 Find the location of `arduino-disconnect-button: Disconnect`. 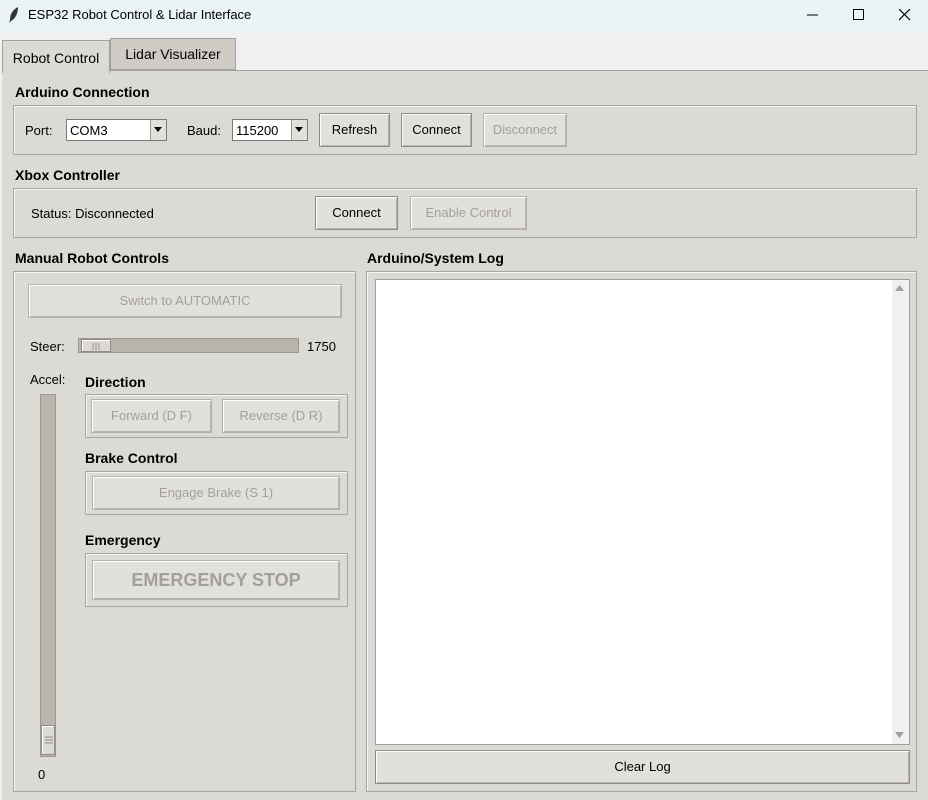

arduino-disconnect-button: Disconnect is located at coordinates (525, 130).